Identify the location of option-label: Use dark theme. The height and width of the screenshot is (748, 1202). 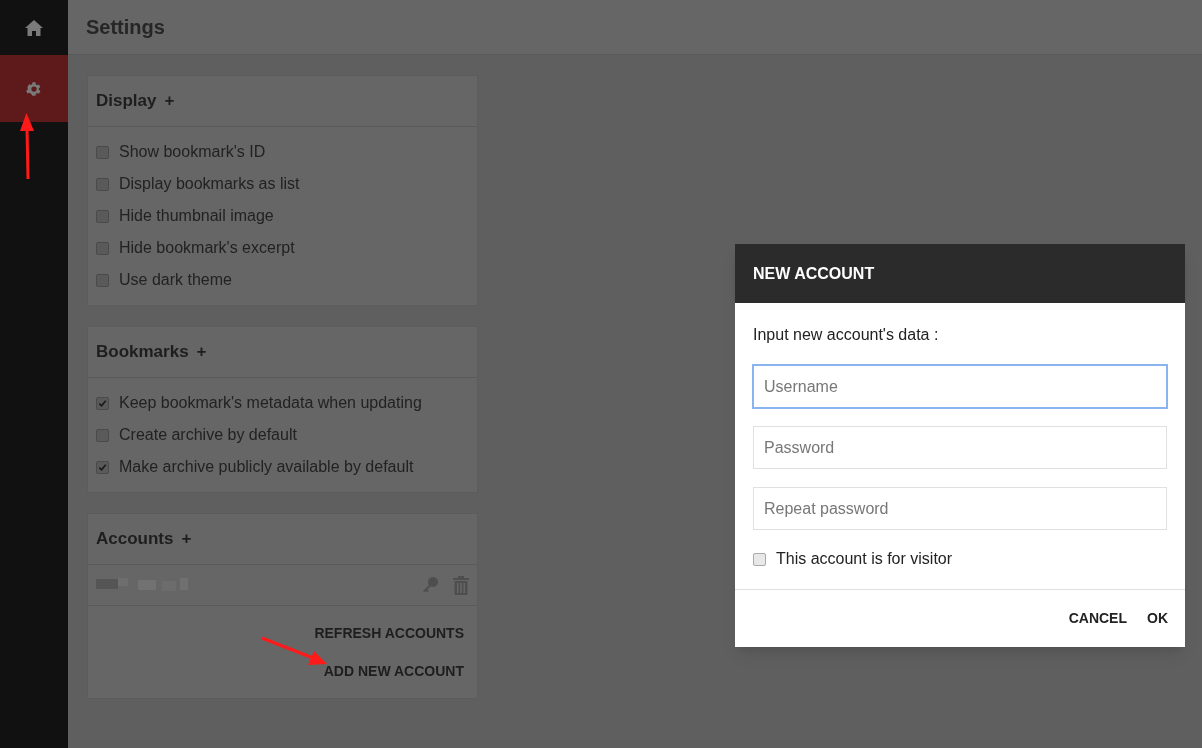
(175, 280).